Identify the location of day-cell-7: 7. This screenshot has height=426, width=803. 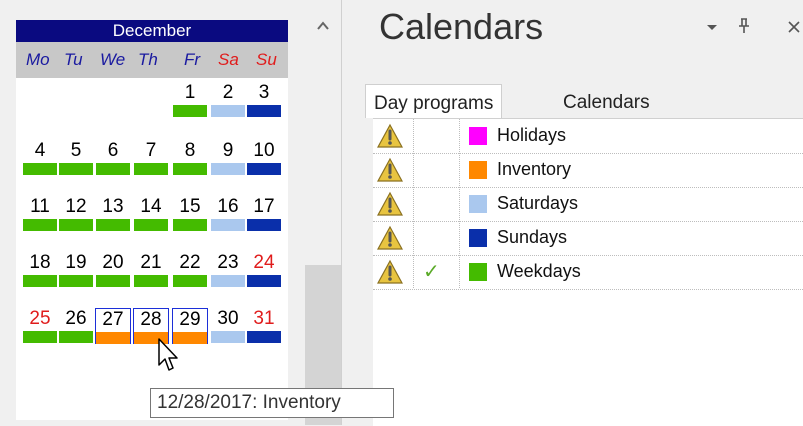
(151, 158).